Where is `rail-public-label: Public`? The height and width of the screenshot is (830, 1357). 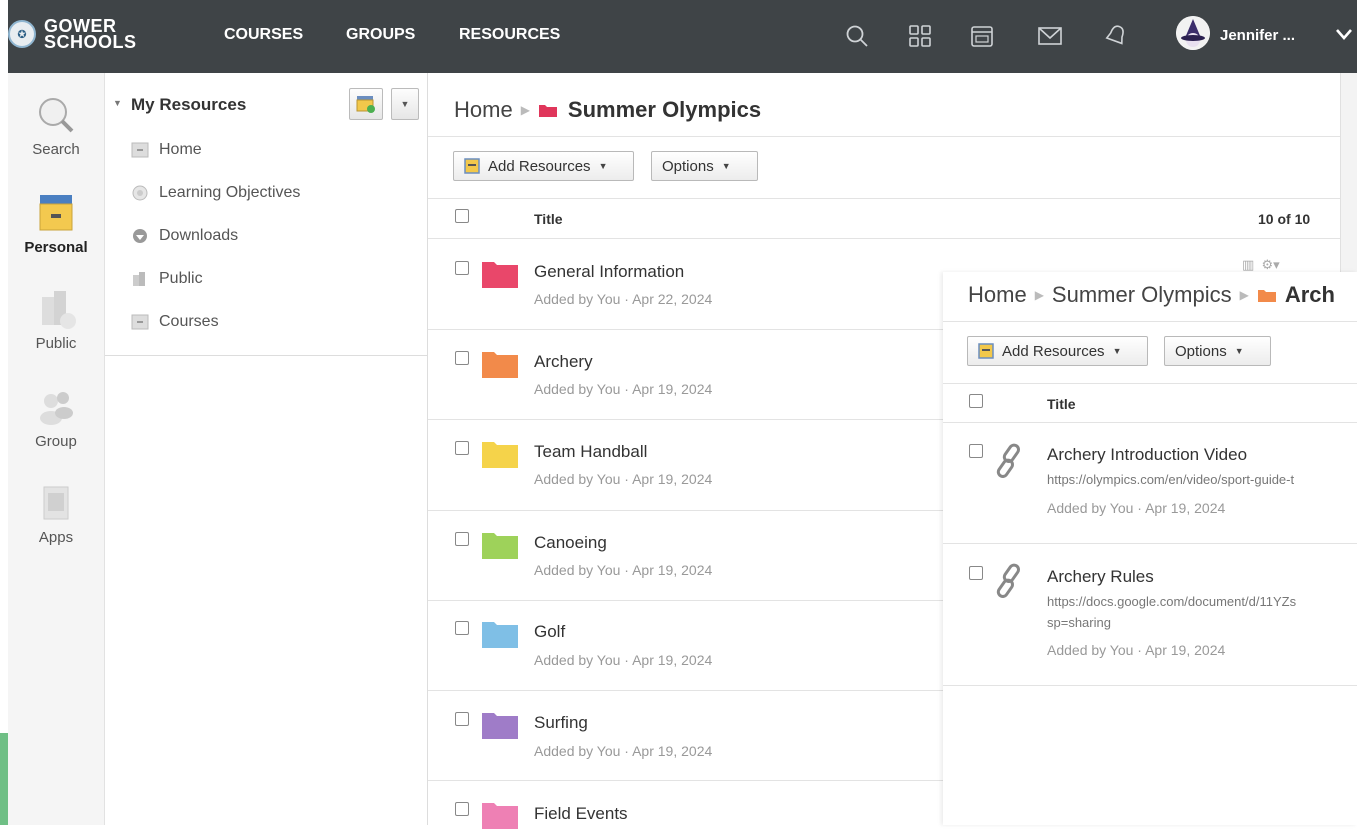
rail-public-label: Public is located at coordinates (56, 343).